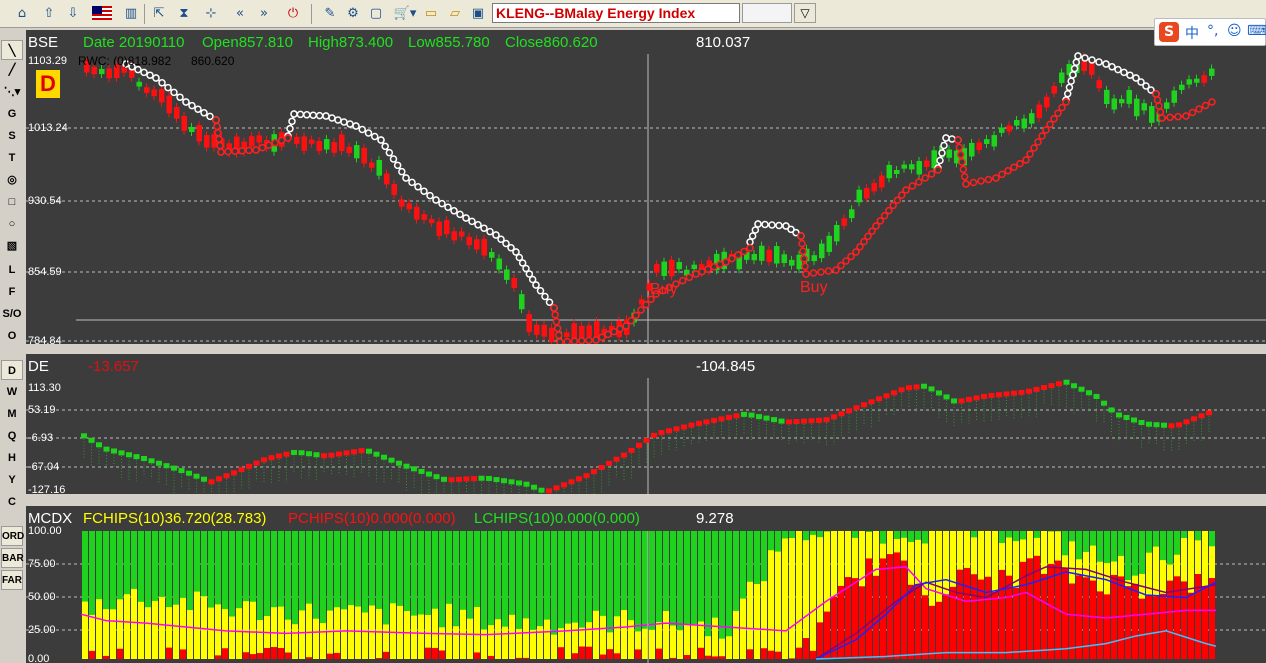  What do you see at coordinates (12, 50) in the screenshot?
I see `line-tool-icon: ╲` at bounding box center [12, 50].